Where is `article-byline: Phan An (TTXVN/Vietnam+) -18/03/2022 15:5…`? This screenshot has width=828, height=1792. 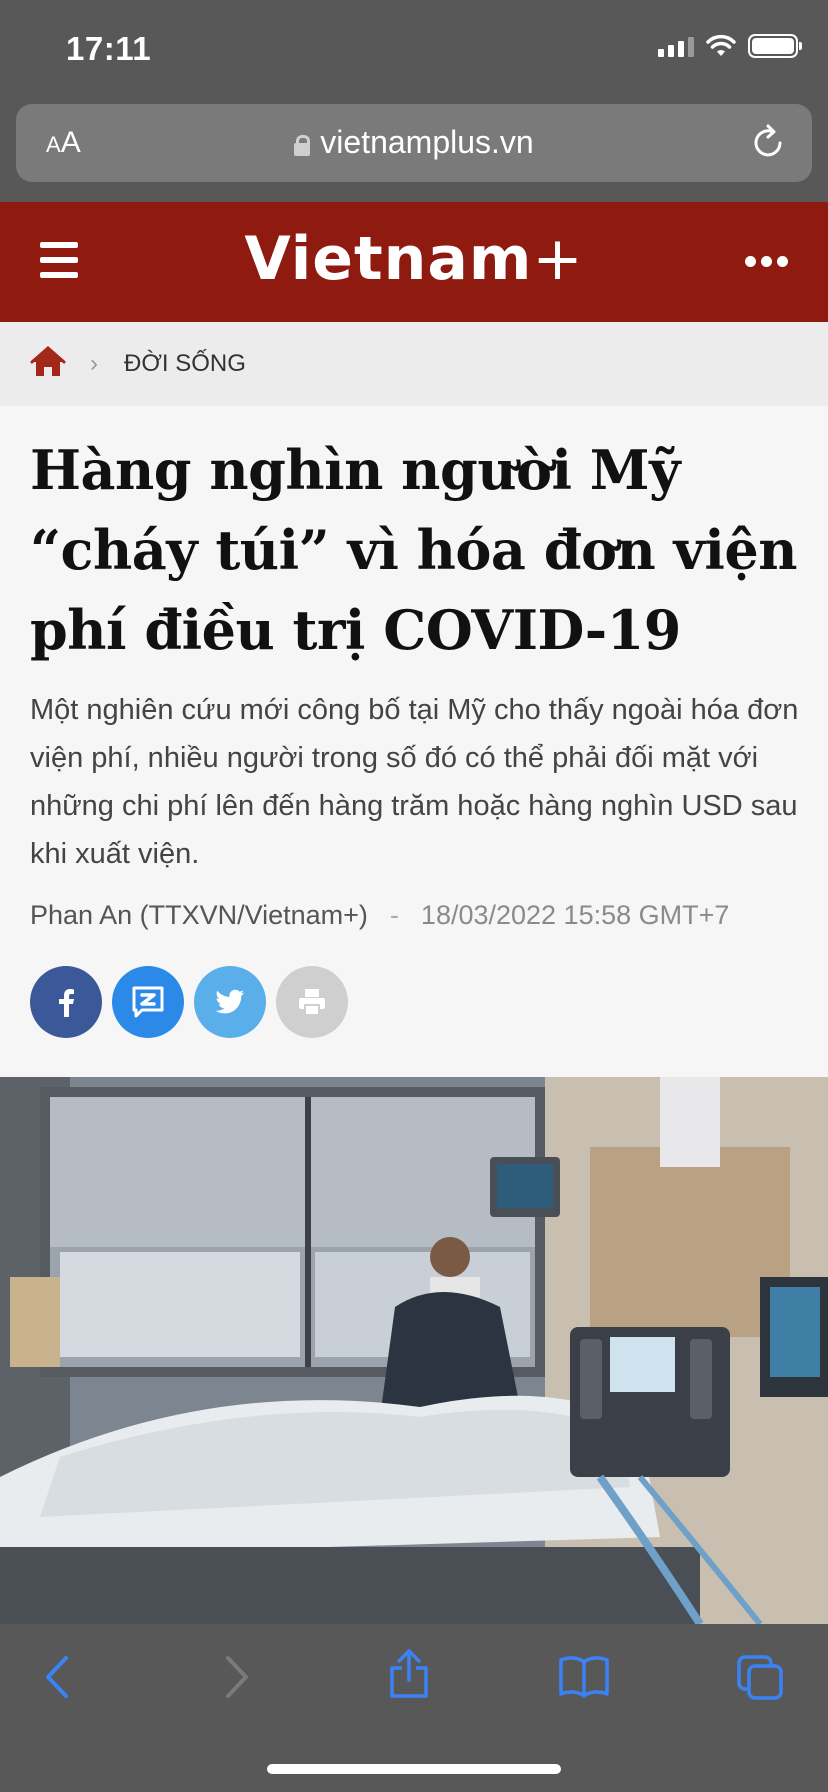
article-byline: Phan An (TTXVN/Vietnam+) -18/03/2022 15:5… is located at coordinates (379, 915).